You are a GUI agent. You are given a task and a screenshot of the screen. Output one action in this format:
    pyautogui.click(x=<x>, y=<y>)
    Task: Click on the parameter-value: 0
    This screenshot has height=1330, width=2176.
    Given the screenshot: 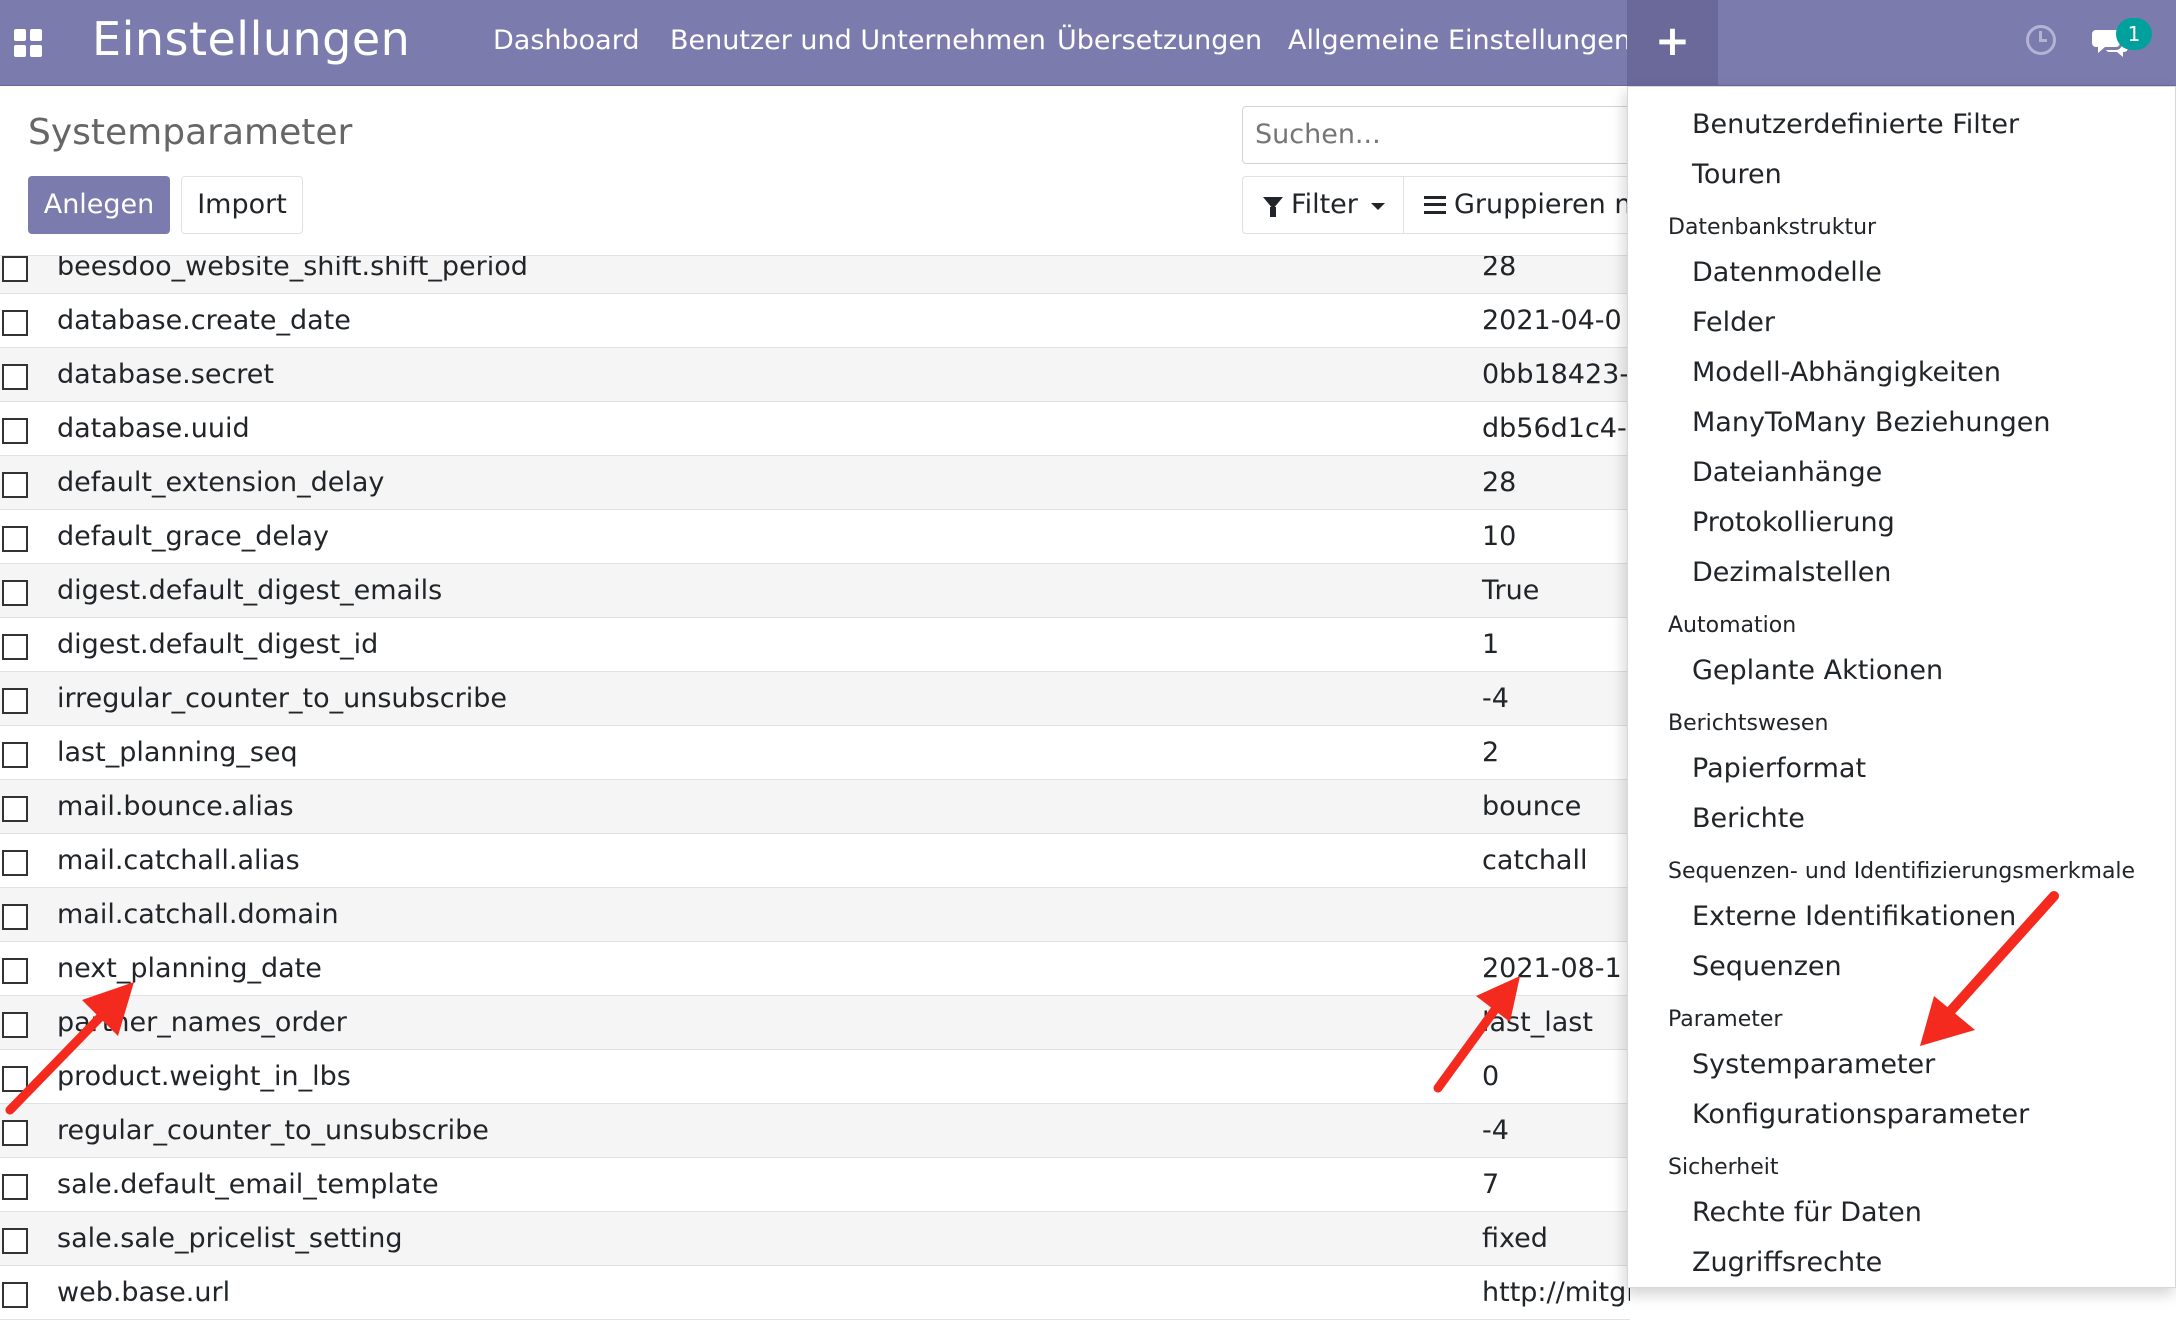 What is the action you would take?
    pyautogui.click(x=1491, y=1076)
    